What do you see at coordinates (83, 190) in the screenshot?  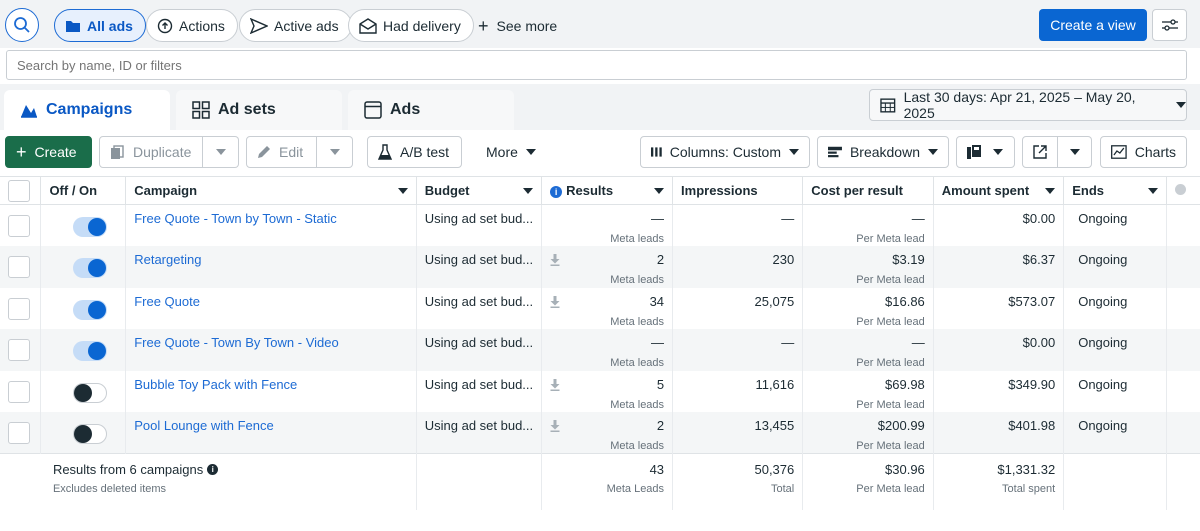 I see `column-header-off-on: Off / On` at bounding box center [83, 190].